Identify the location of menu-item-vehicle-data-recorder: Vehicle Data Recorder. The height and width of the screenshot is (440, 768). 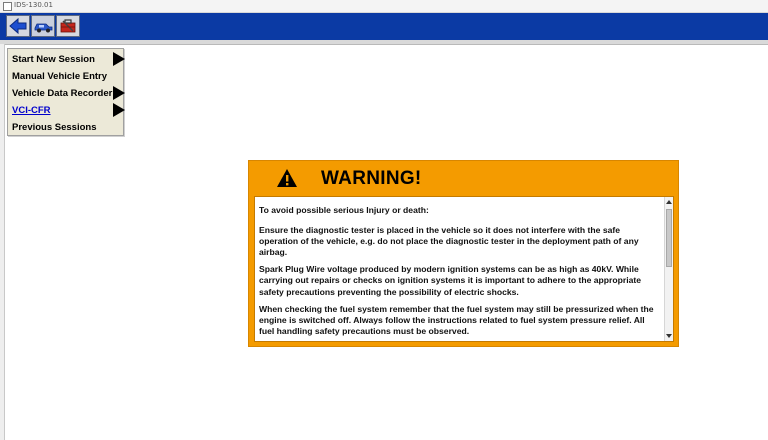
(66, 93).